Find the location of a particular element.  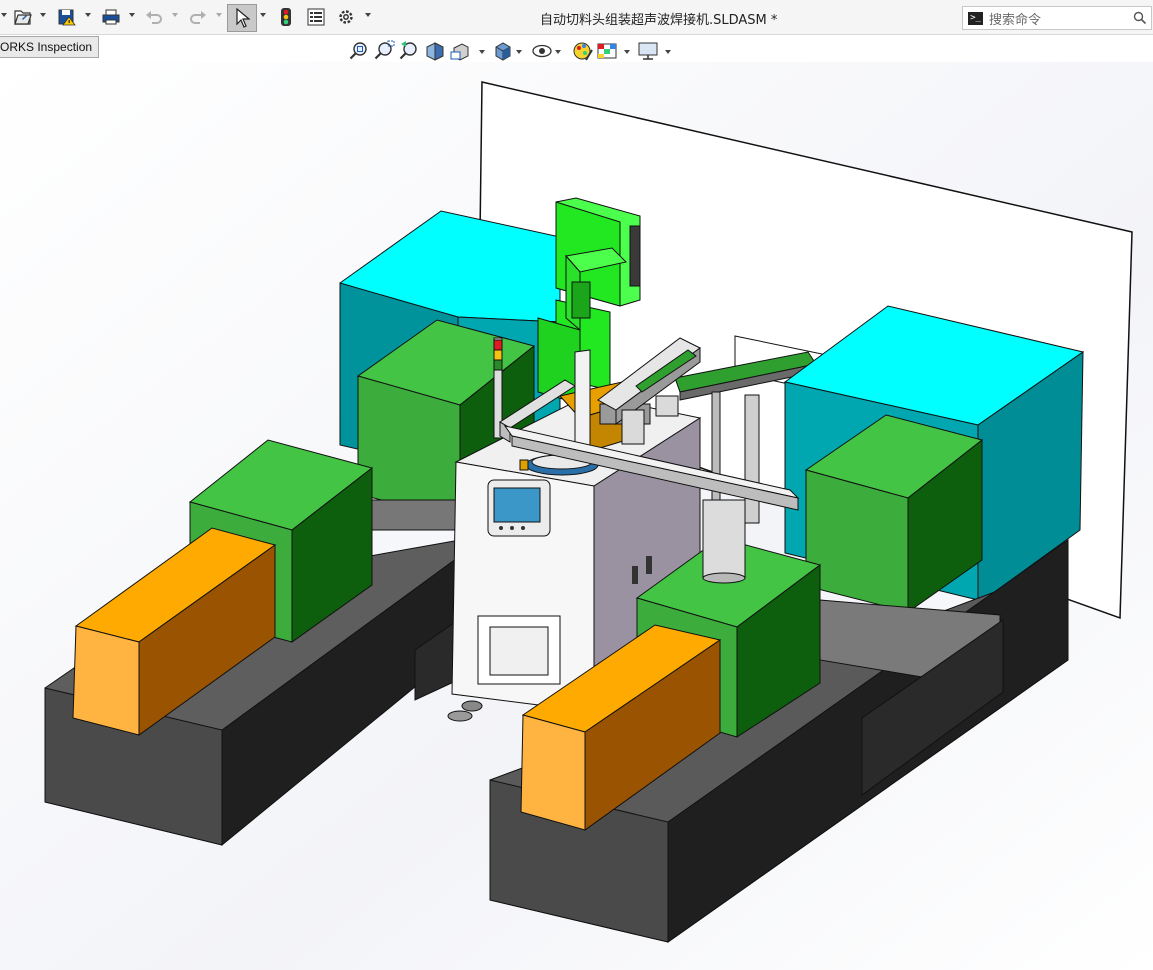

edit-appearance-icon is located at coordinates (583, 51).